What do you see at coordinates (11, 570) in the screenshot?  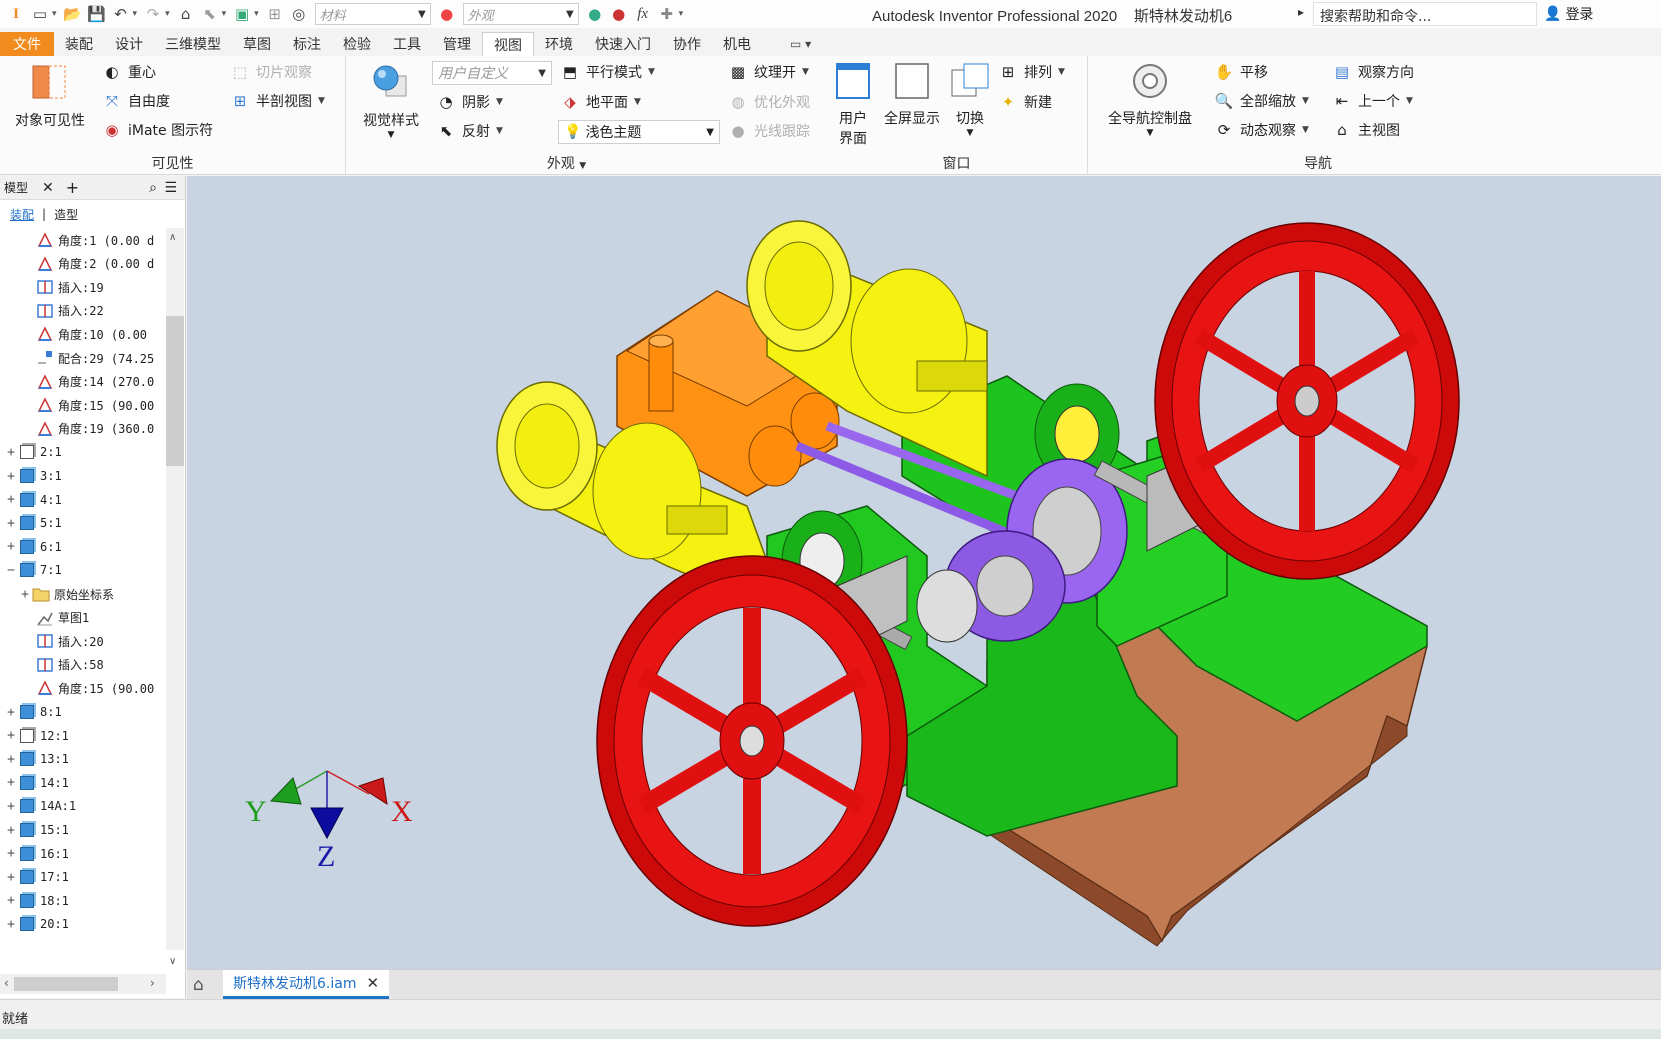 I see `tree-expand-icon: −` at bounding box center [11, 570].